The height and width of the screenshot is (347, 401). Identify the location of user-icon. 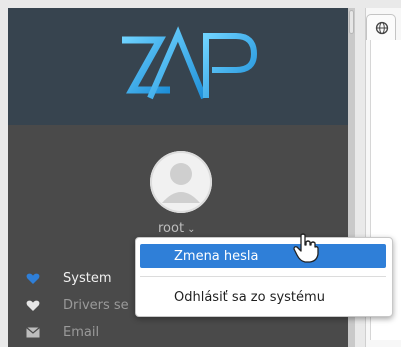
(181, 183).